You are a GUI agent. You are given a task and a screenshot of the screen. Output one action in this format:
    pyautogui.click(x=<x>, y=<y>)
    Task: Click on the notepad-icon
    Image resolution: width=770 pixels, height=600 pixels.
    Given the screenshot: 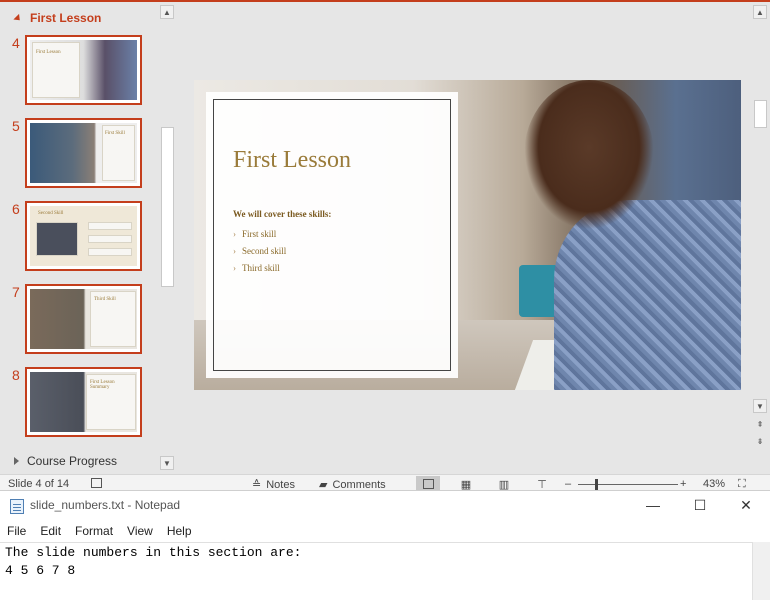 What is the action you would take?
    pyautogui.click(x=17, y=506)
    